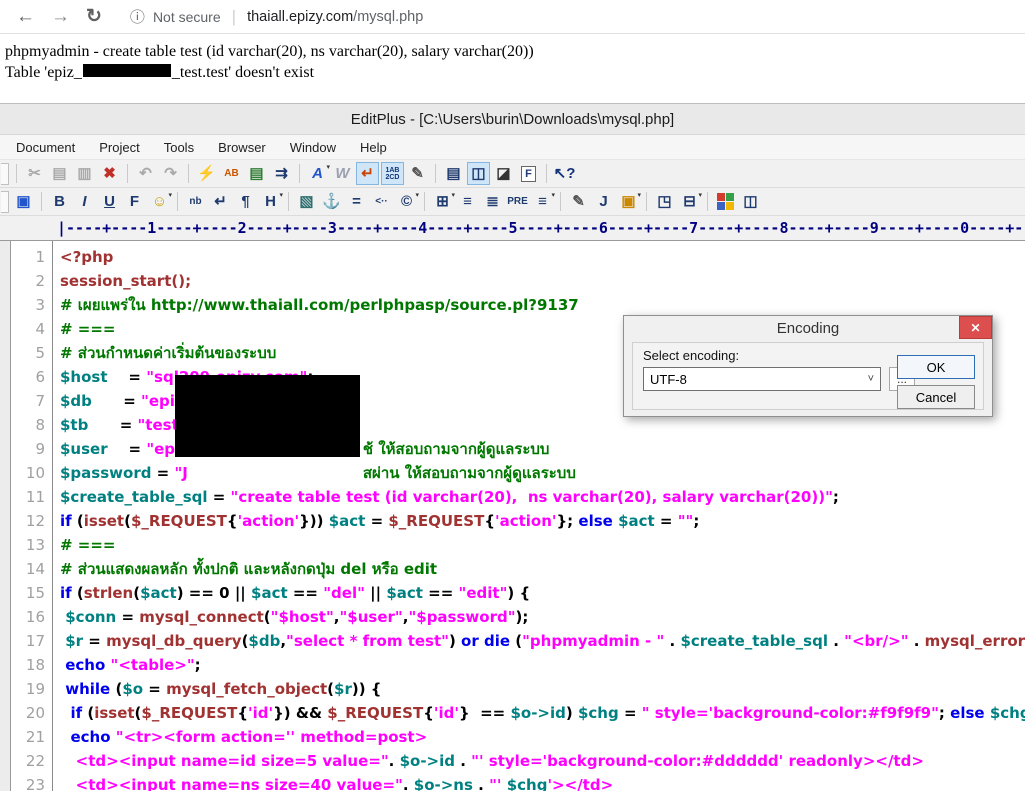 This screenshot has width=1025, height=791. I want to click on align-right-icon: ≣, so click(492, 201).